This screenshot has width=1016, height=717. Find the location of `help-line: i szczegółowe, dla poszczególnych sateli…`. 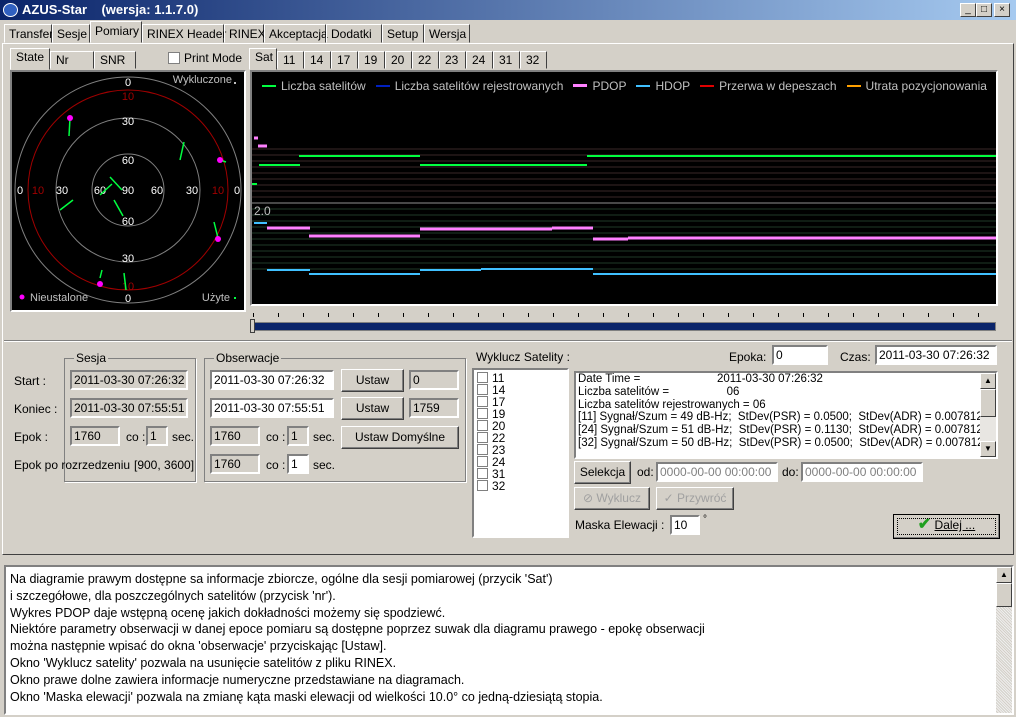

help-line: i szczegółowe, dla poszczególnych sateli… is located at coordinates (173, 595).